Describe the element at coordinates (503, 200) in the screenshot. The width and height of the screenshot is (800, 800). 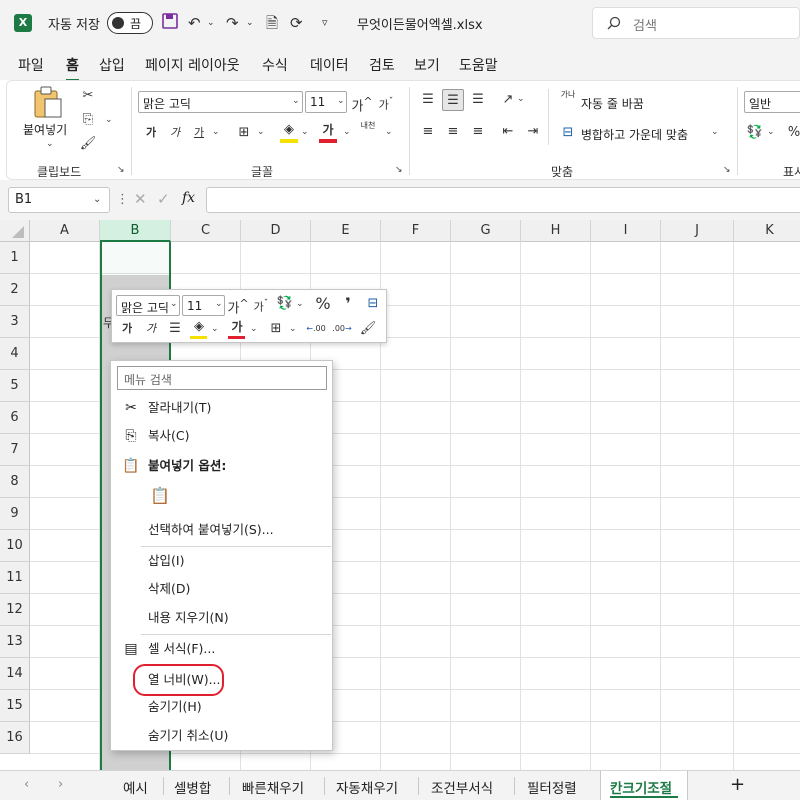
I see `formula-input` at that location.